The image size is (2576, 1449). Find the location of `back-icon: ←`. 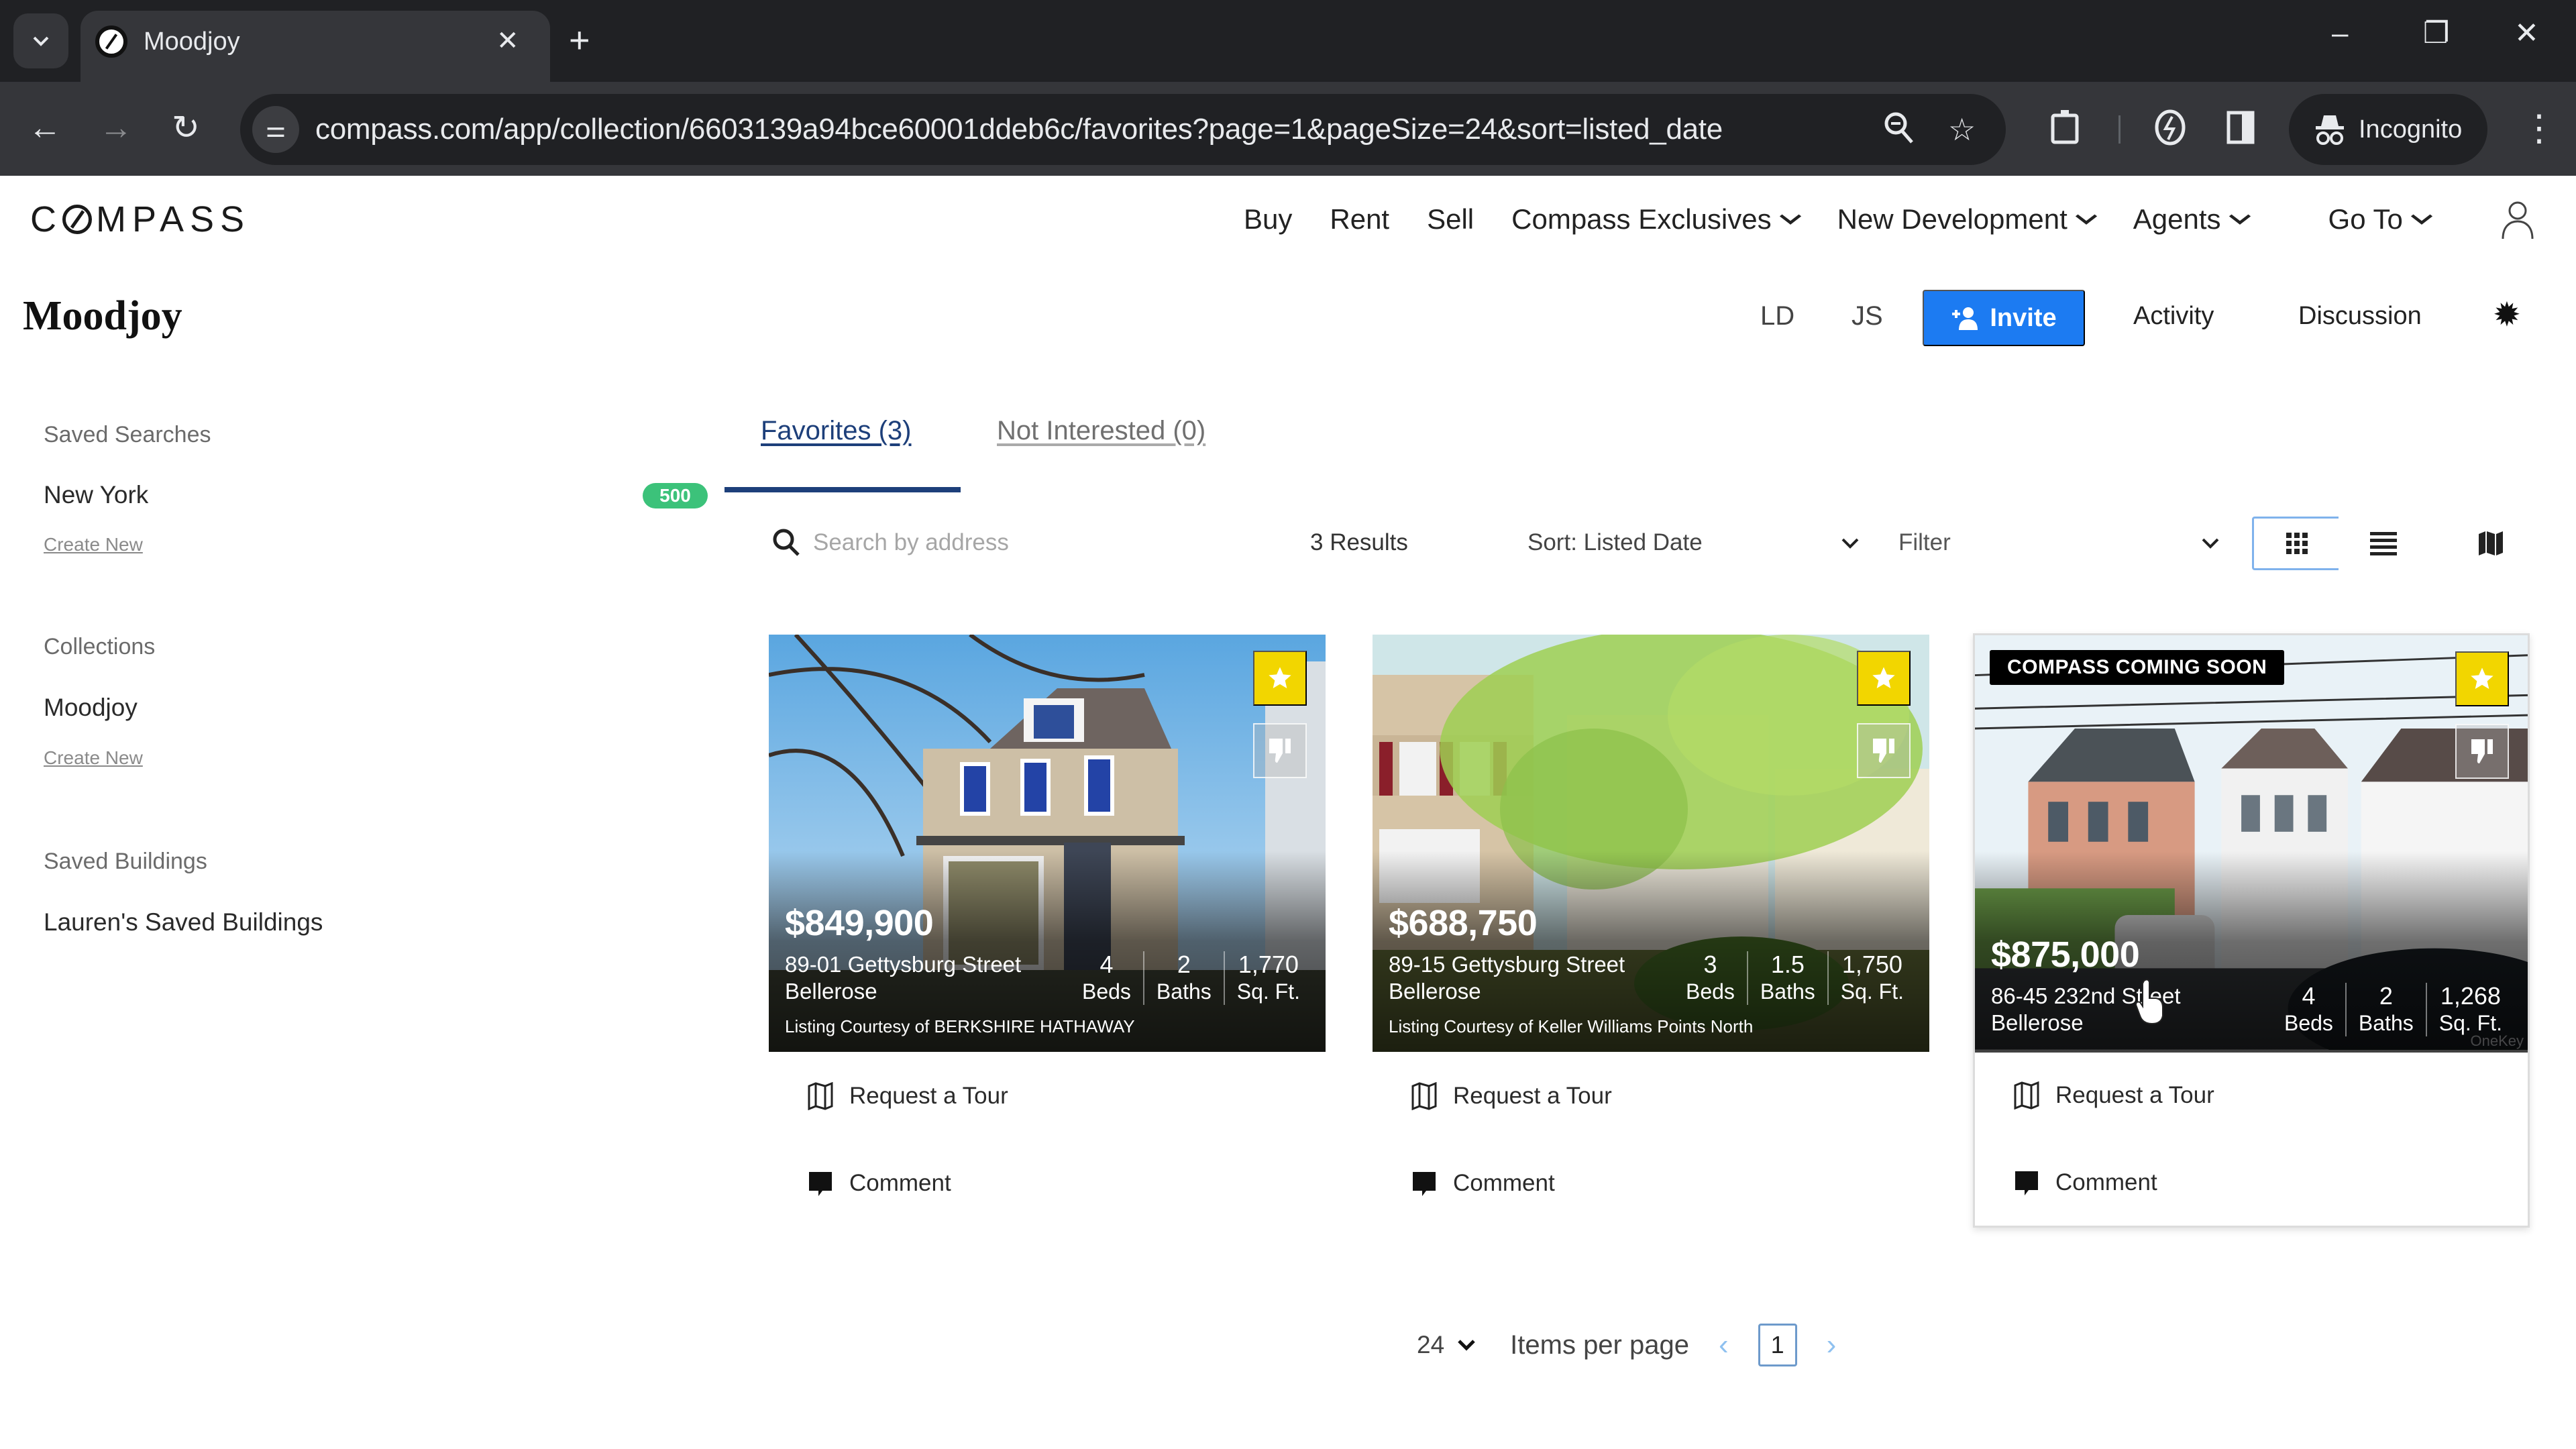

back-icon: ← is located at coordinates (45, 127).